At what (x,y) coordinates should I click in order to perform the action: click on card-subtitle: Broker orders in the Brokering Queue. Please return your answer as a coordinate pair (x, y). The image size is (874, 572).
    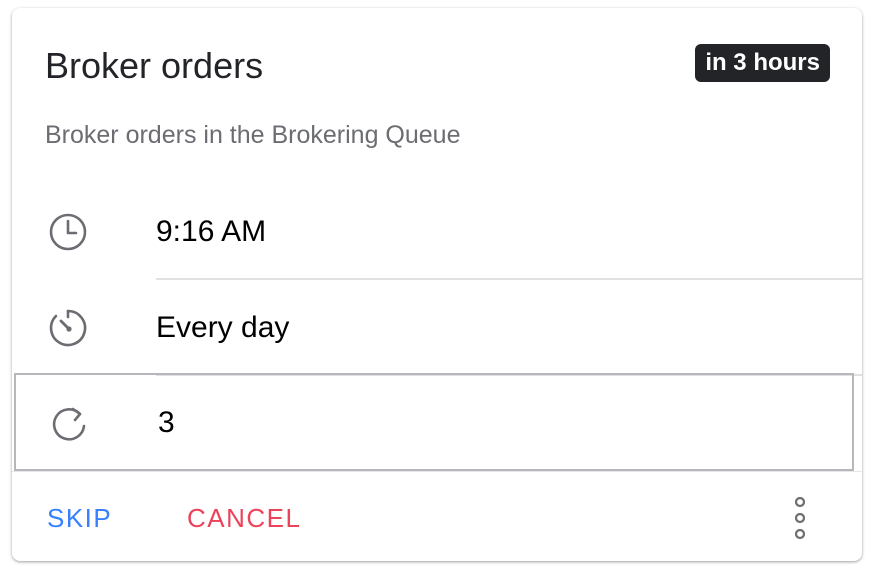
    Looking at the image, I should click on (253, 135).